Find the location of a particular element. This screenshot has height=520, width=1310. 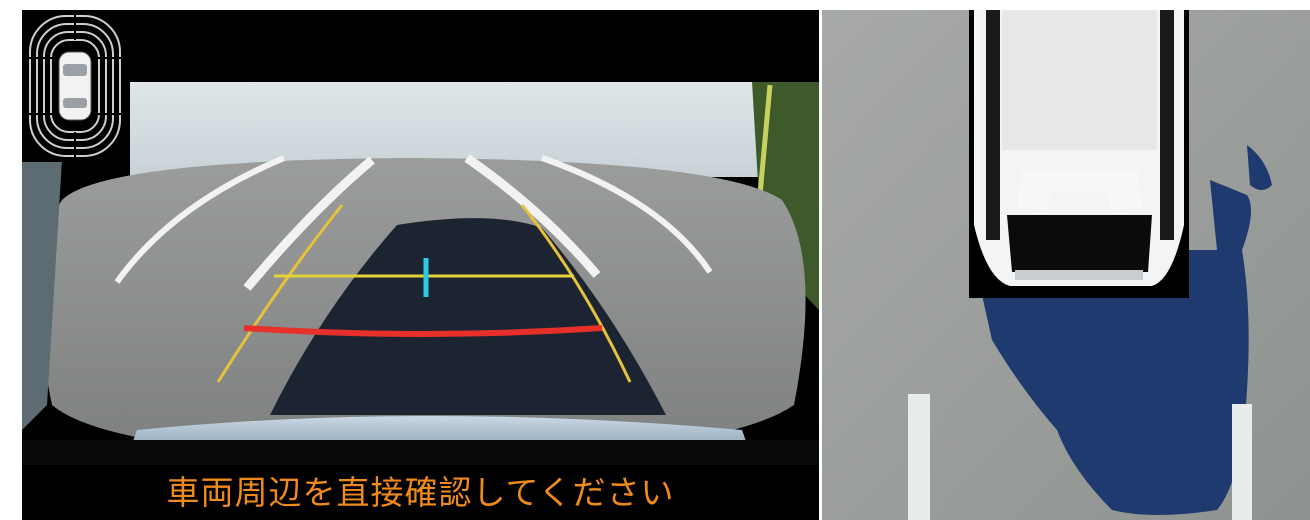

sensor-minimap is located at coordinates (75, 86).